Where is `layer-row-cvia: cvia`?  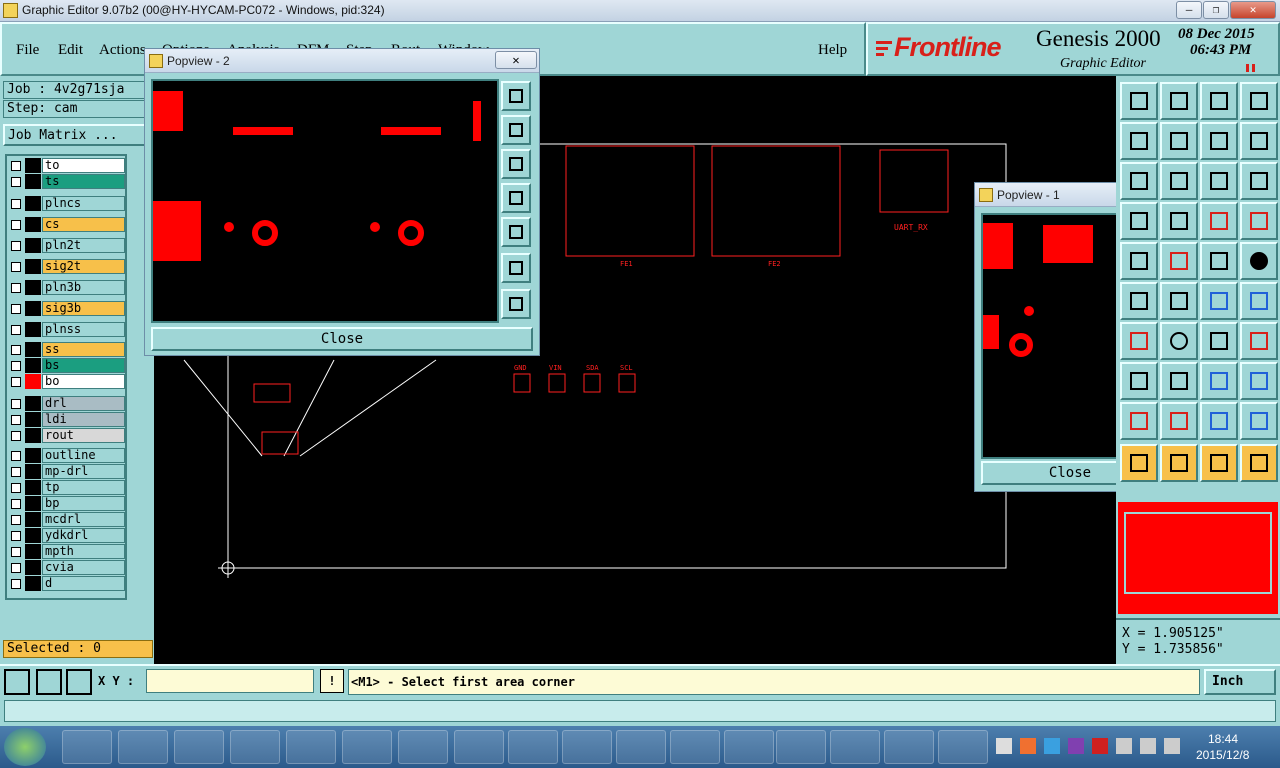 layer-row-cvia: cvia is located at coordinates (66, 567).